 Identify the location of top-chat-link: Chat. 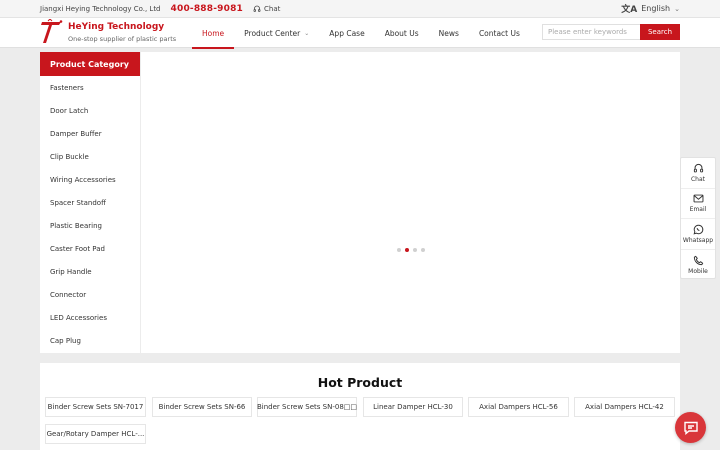
(266, 9).